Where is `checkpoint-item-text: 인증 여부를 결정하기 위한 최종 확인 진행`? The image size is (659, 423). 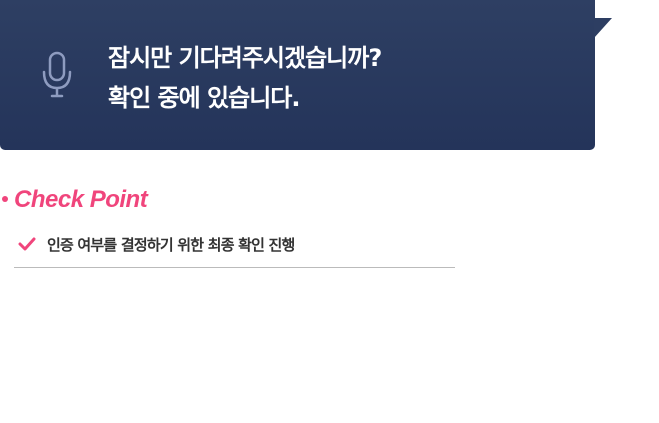 checkpoint-item-text: 인증 여부를 결정하기 위한 최종 확인 진행 is located at coordinates (171, 244).